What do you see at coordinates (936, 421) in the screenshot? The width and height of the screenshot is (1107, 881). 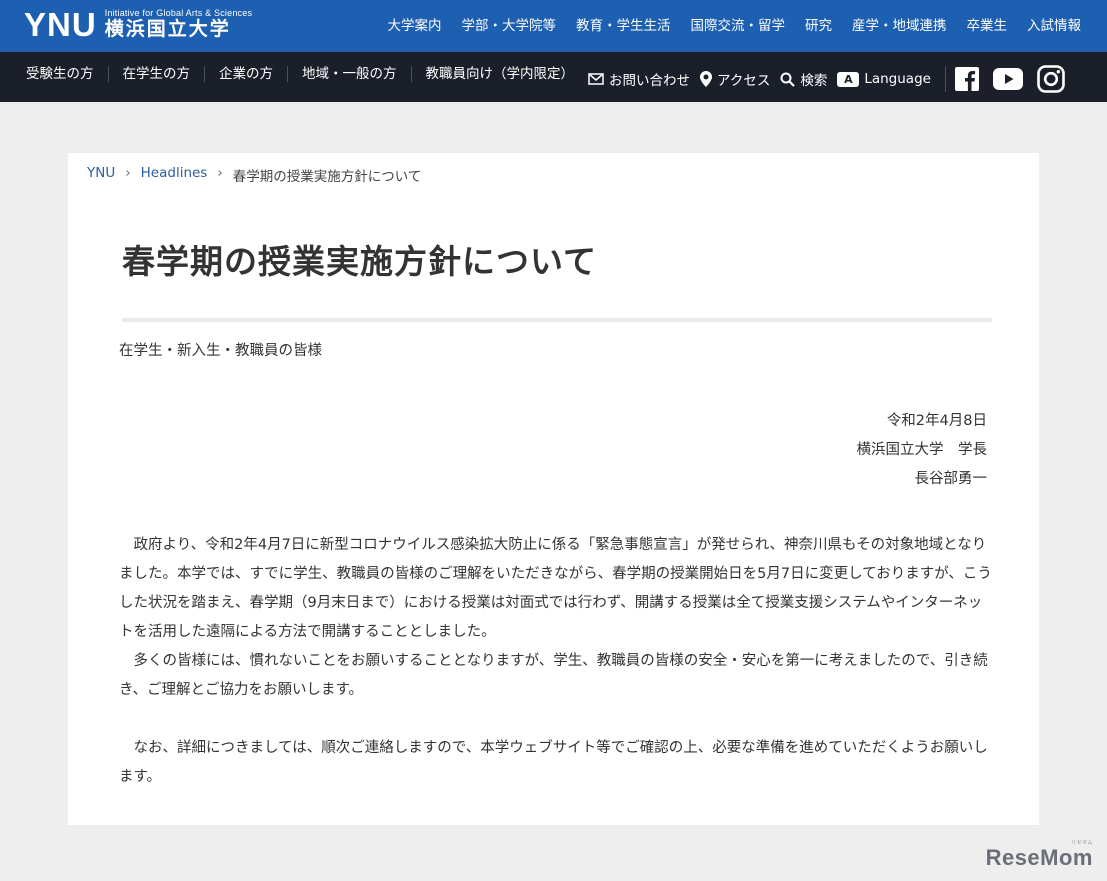 I see `issue-date: 令和2年4月8日` at bounding box center [936, 421].